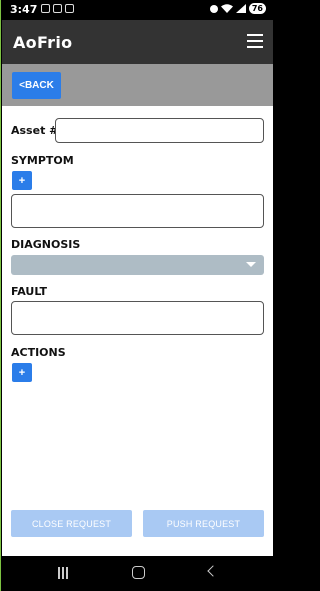 The height and width of the screenshot is (591, 320). Describe the element at coordinates (45, 8) in the screenshot. I see `screenshot-icon` at that location.